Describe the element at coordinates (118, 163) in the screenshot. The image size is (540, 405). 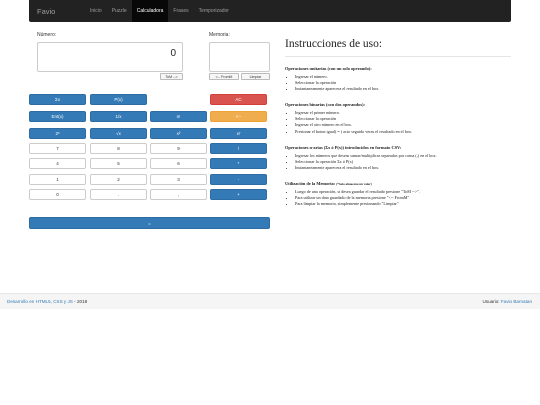
I see `calc-key: 5` at that location.